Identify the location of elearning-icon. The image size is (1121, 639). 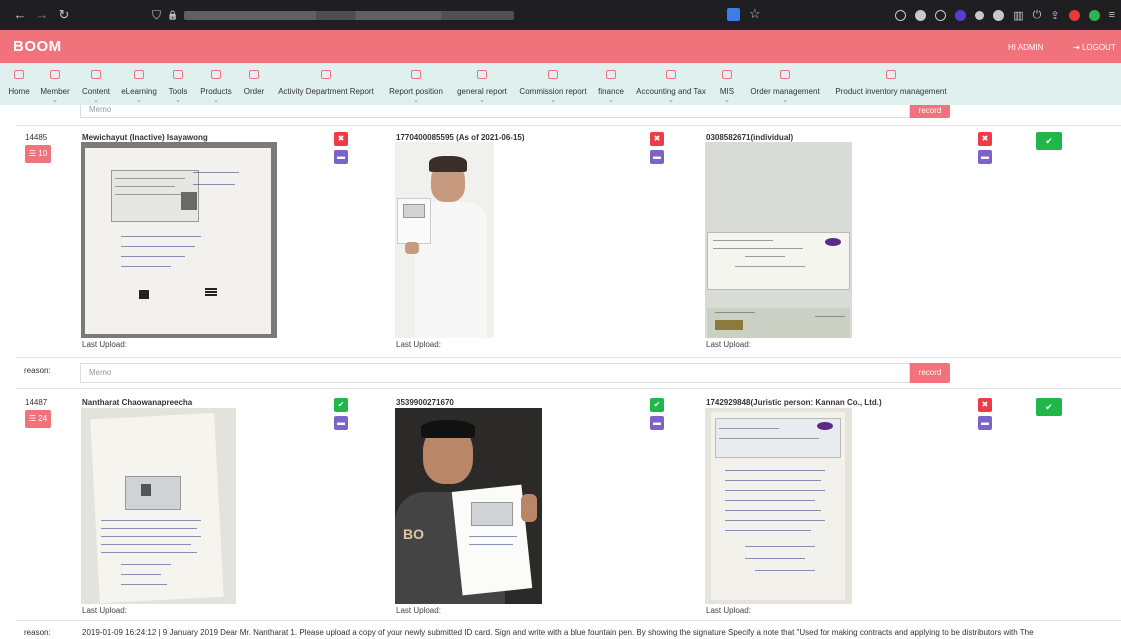
(139, 74).